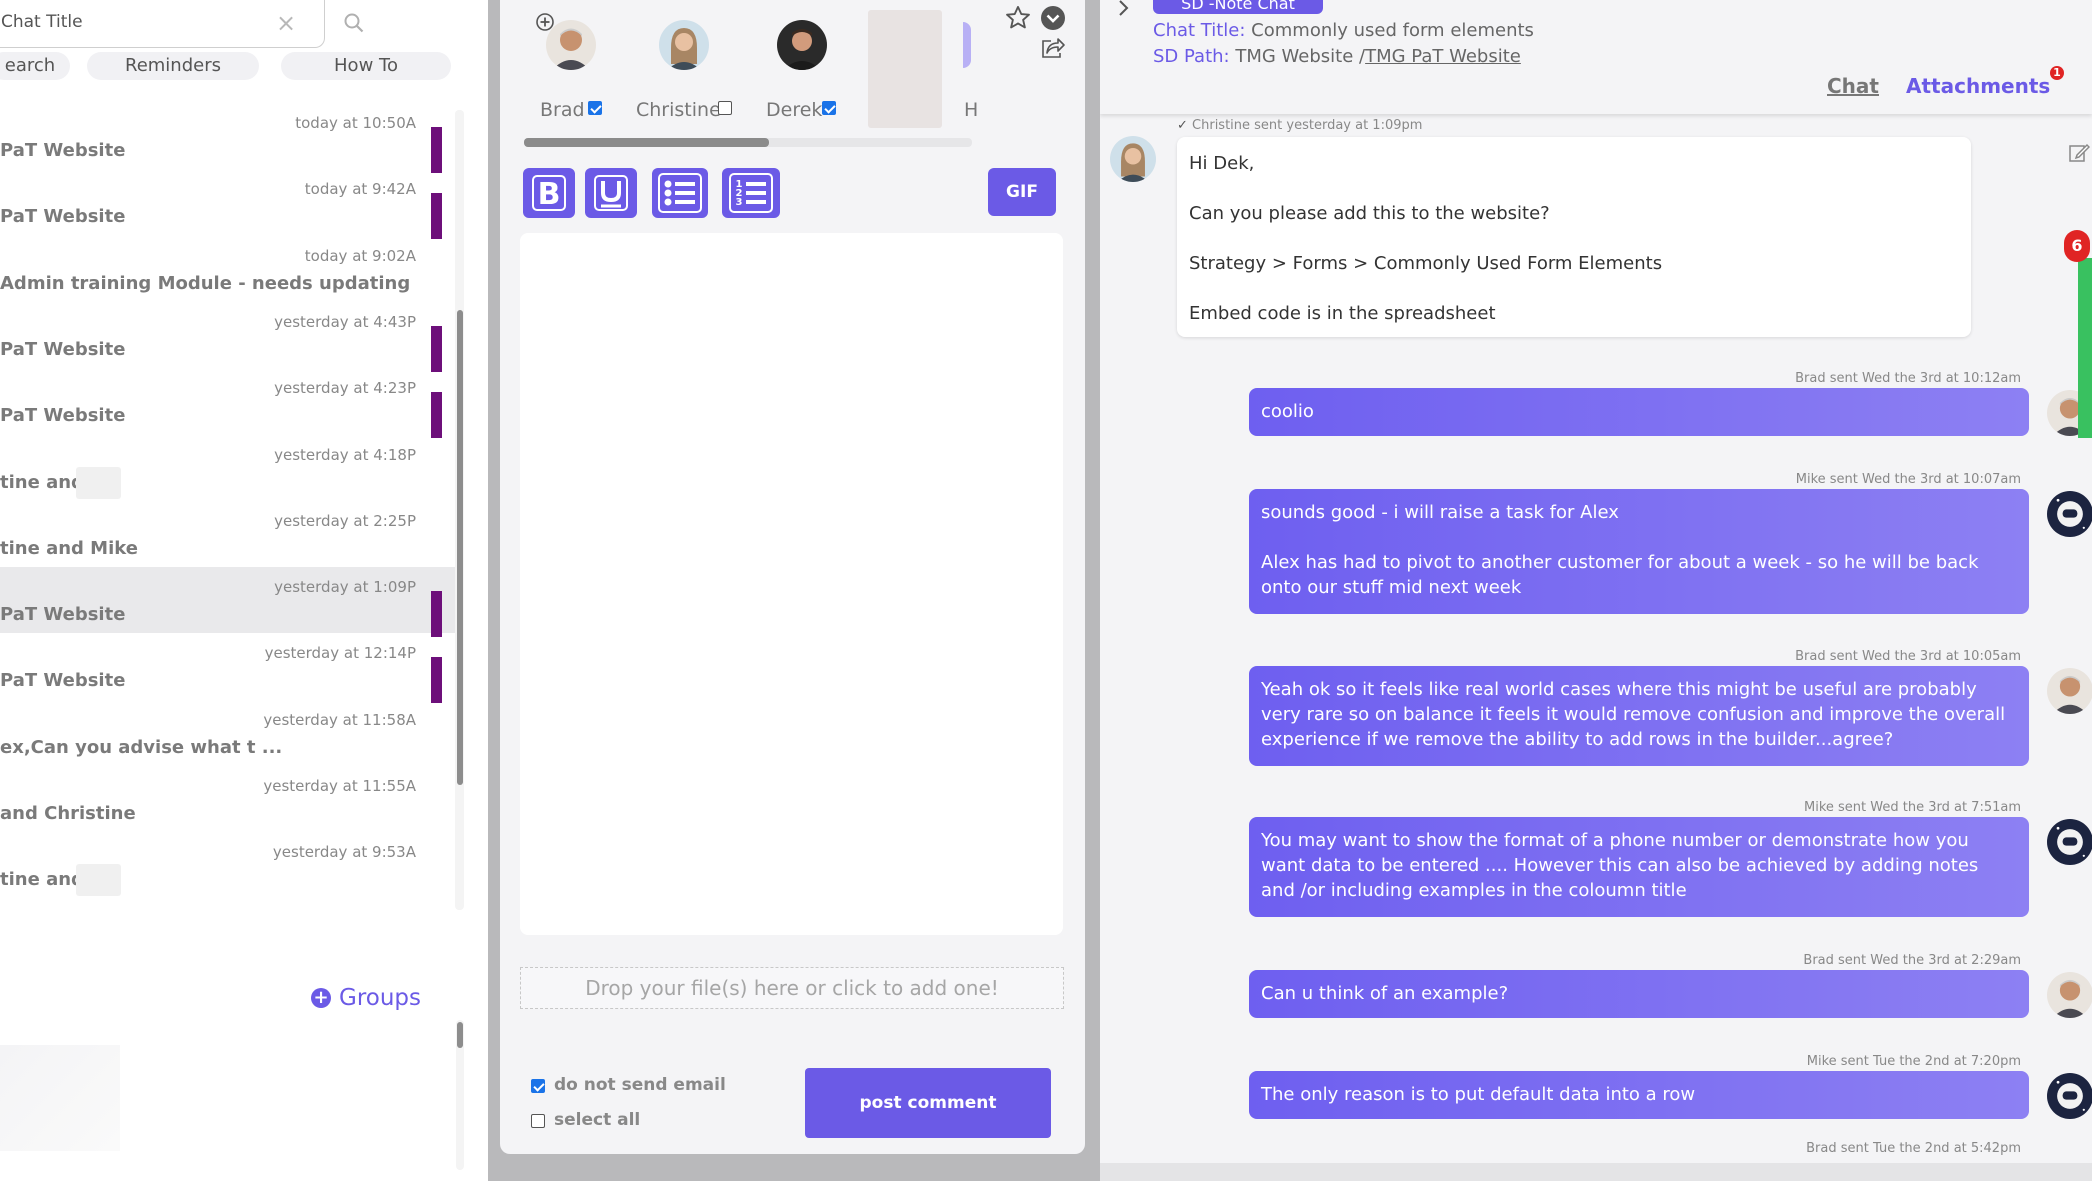 Image resolution: width=2092 pixels, height=1181 pixels. Describe the element at coordinates (366, 66) in the screenshot. I see `tab-how-to: How To` at that location.